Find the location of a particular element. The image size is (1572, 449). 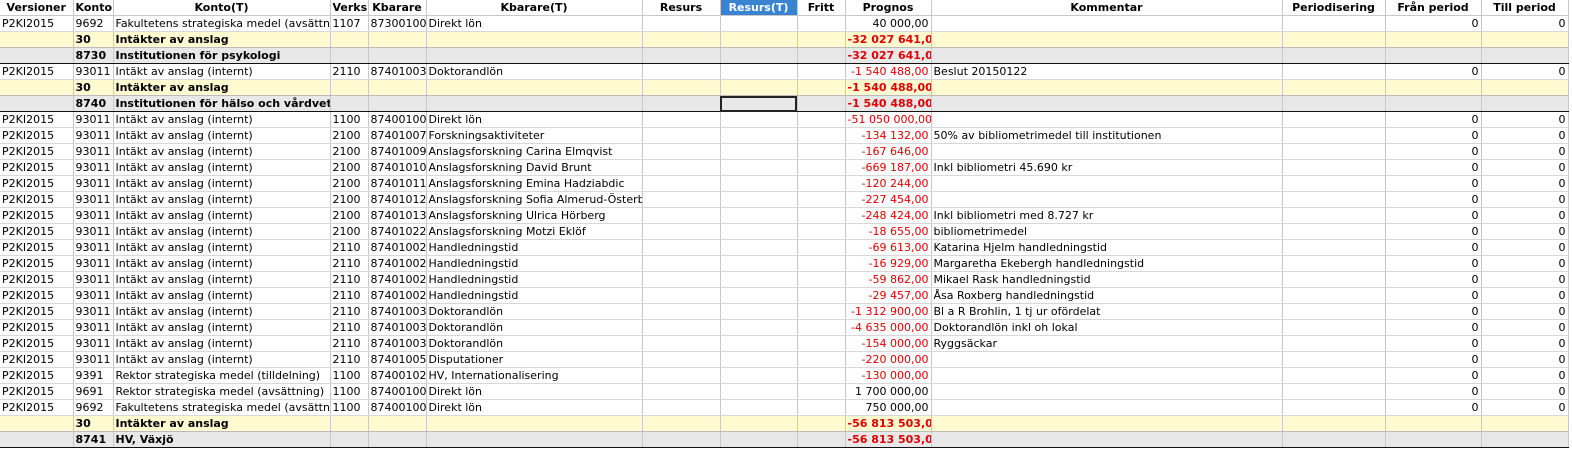

col-kbarare-t-cell: Anslagsforskning Sofia Almerud-Österberg is located at coordinates (534, 199).